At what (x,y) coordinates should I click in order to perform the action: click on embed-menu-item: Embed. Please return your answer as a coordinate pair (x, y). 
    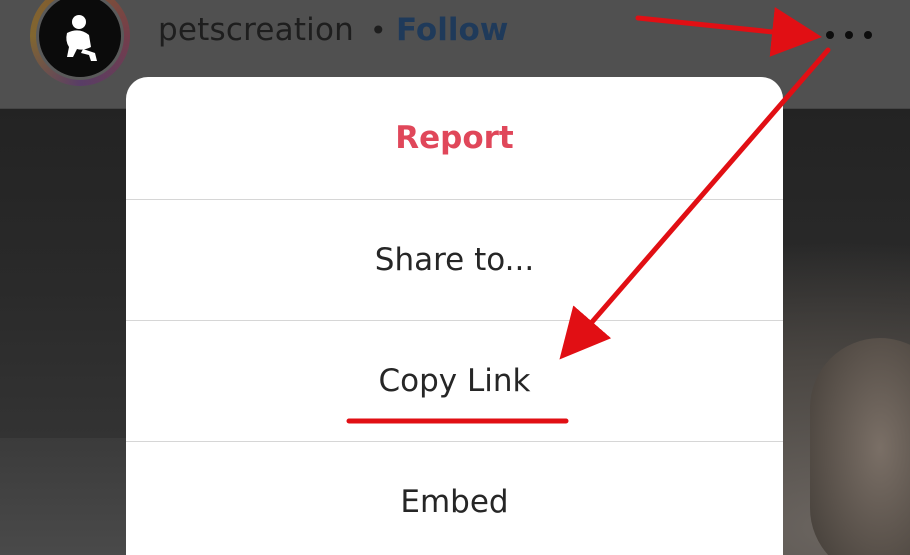
    Looking at the image, I should click on (454, 498).